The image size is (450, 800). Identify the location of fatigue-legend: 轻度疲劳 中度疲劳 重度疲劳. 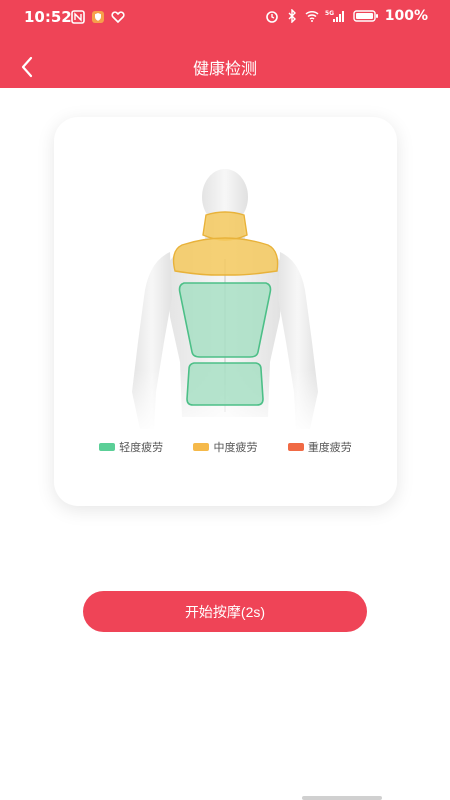
(225, 447).